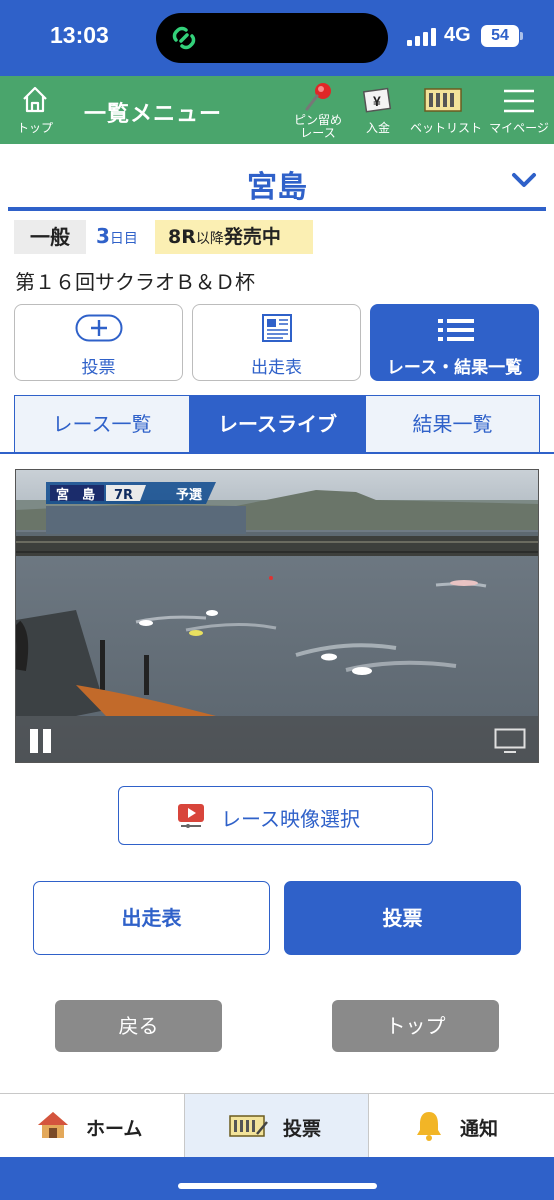 This screenshot has width=554, height=1200. I want to click on tab-race-live: レースライブ, so click(277, 424).